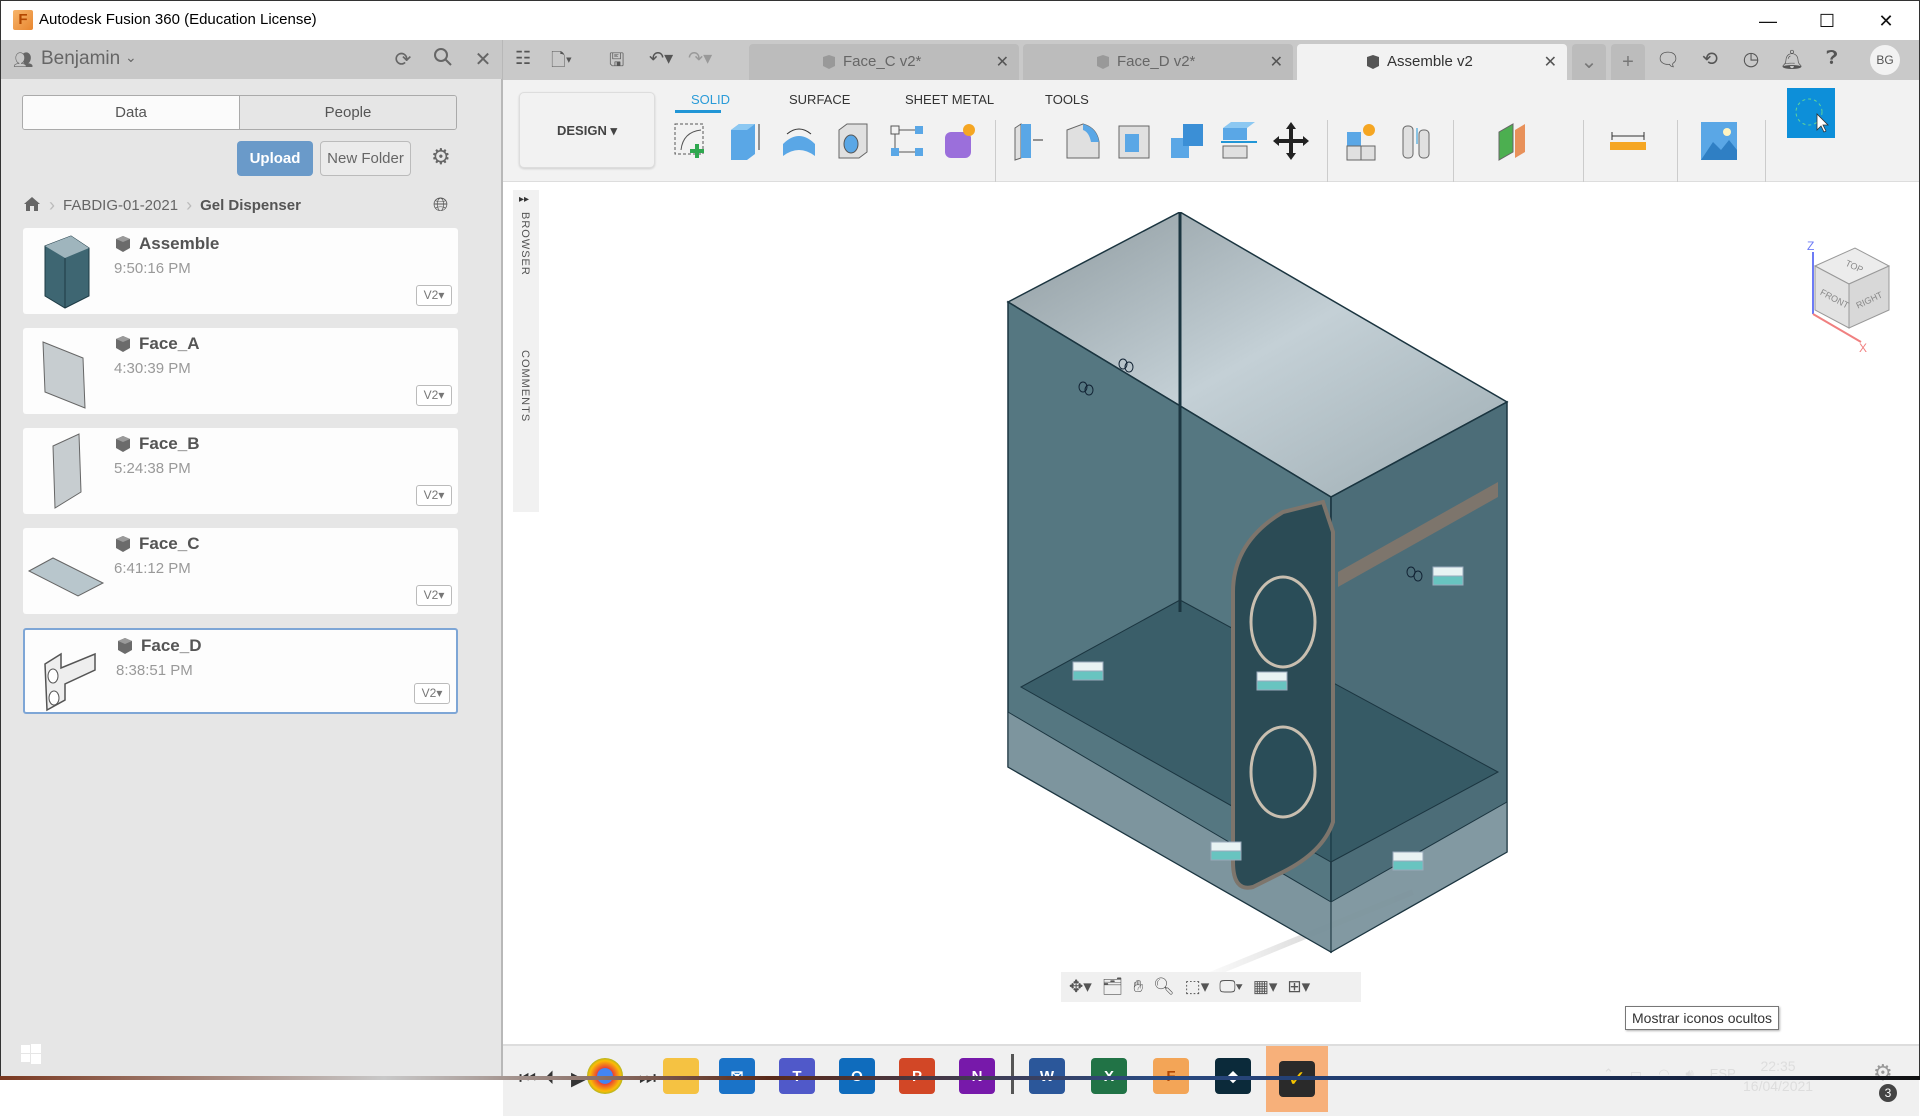 This screenshot has width=1920, height=1116. I want to click on doc-tab-face-d: Face_D v2* ✕, so click(1158, 62).